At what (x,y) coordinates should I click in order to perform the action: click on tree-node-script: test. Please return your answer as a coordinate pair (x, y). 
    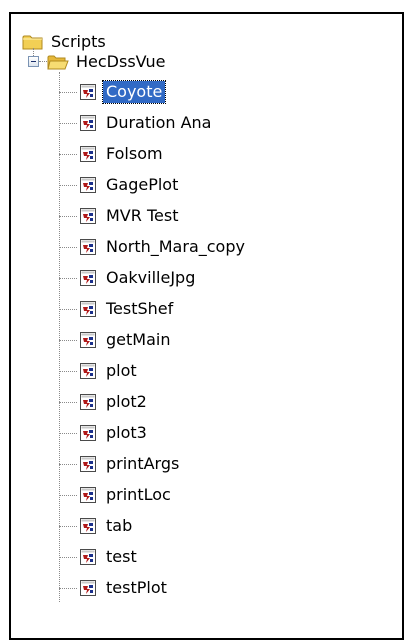
    Looking at the image, I should click on (109, 557).